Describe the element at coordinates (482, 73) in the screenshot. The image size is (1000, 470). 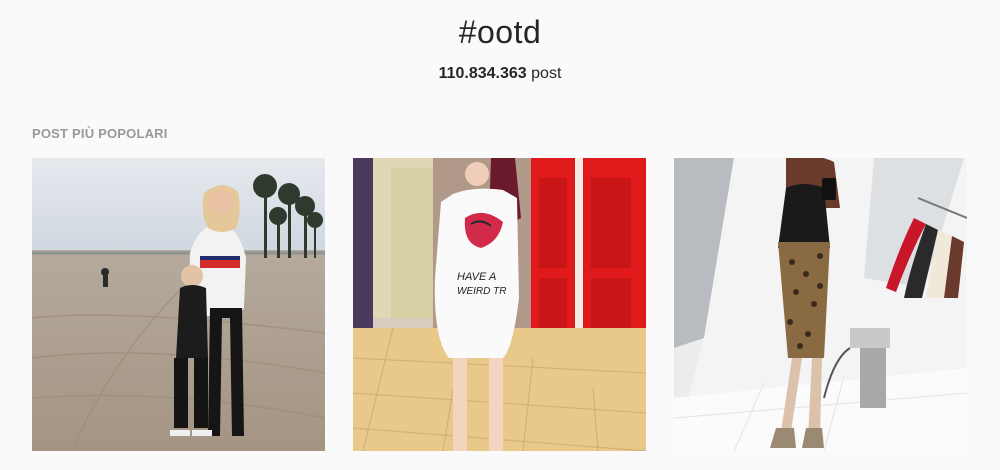
I see `post-count-number: 110.834.363` at that location.